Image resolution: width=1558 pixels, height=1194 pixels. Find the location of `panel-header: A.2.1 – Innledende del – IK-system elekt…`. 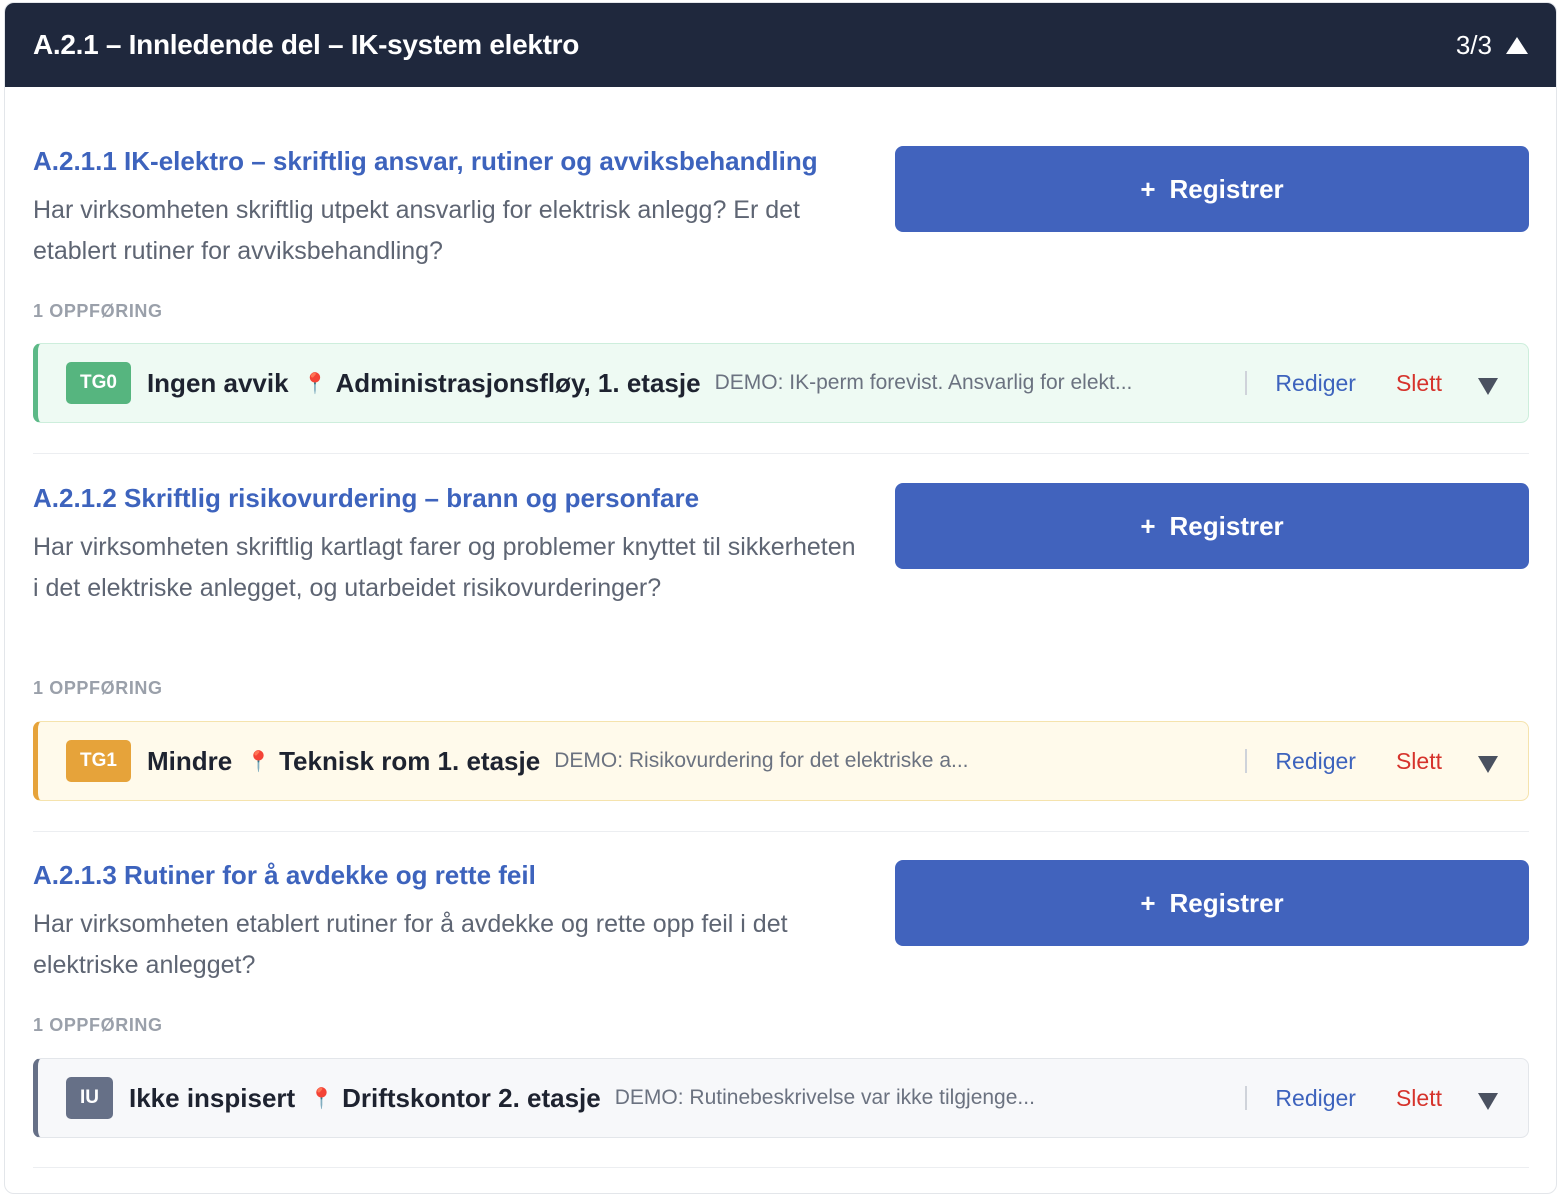

panel-header: A.2.1 – Innledende del – IK-system elekt… is located at coordinates (780, 45).